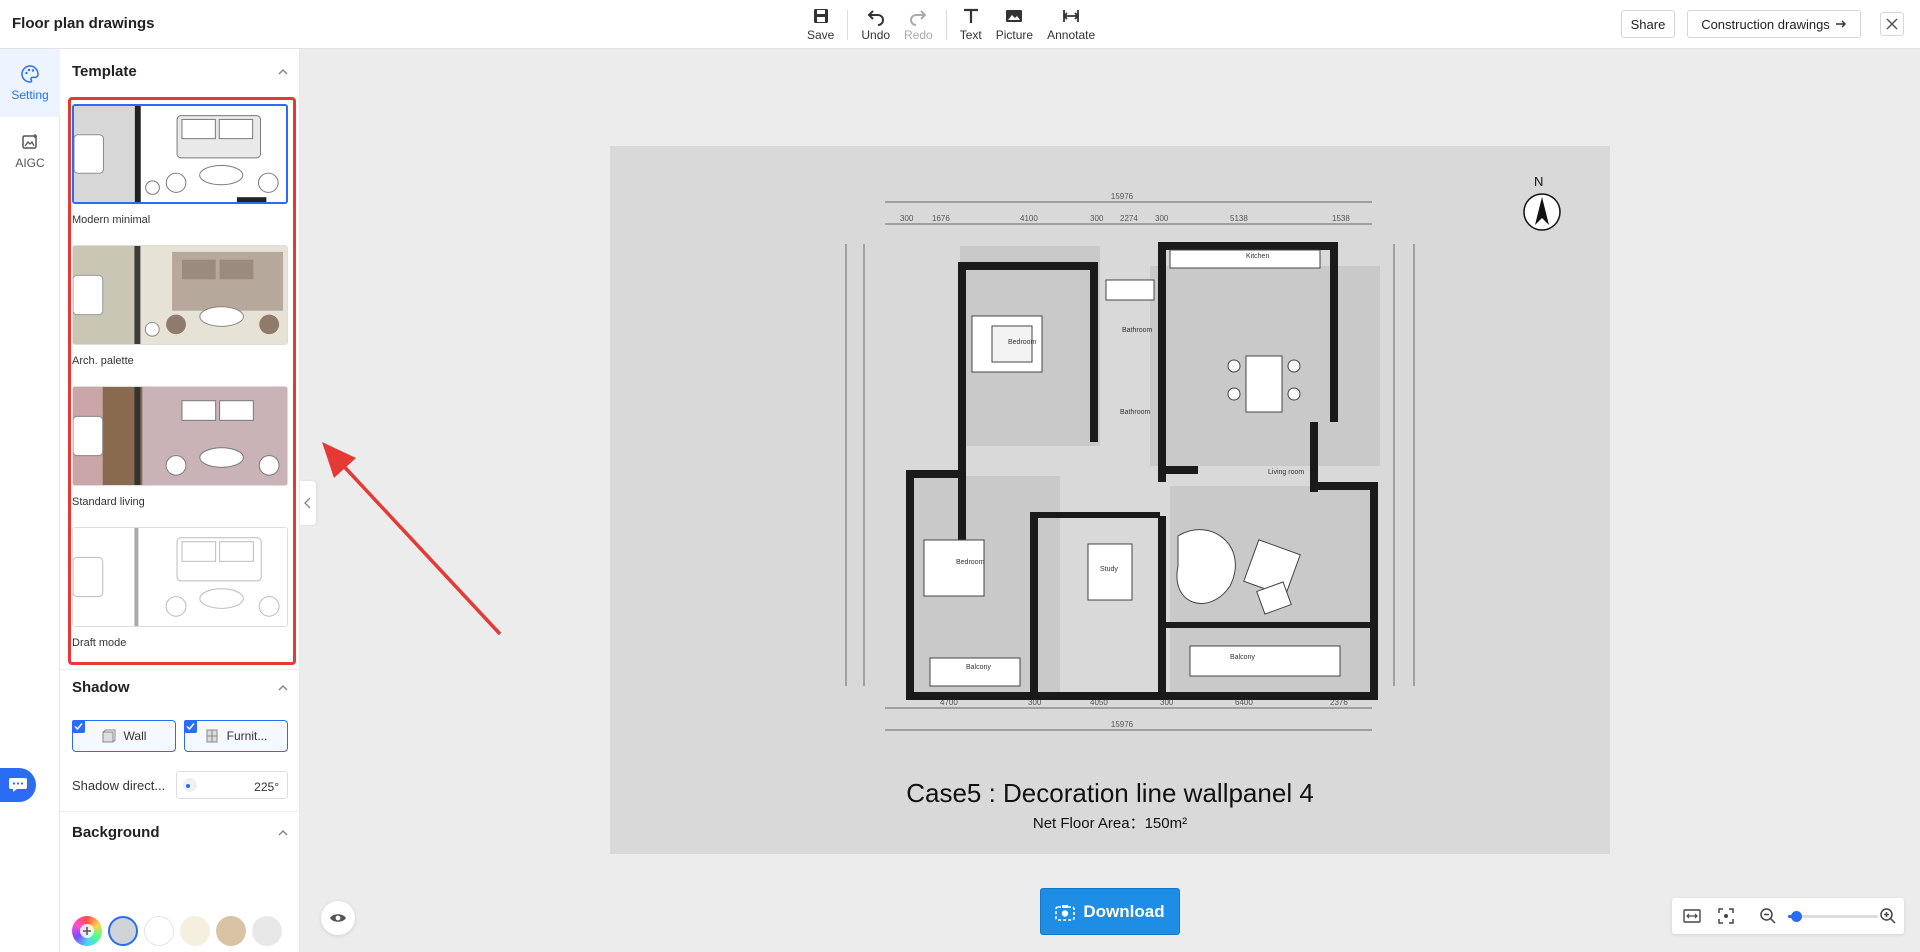  Describe the element at coordinates (1135, 412) in the screenshot. I see `svg-text: Bathroom` at that location.